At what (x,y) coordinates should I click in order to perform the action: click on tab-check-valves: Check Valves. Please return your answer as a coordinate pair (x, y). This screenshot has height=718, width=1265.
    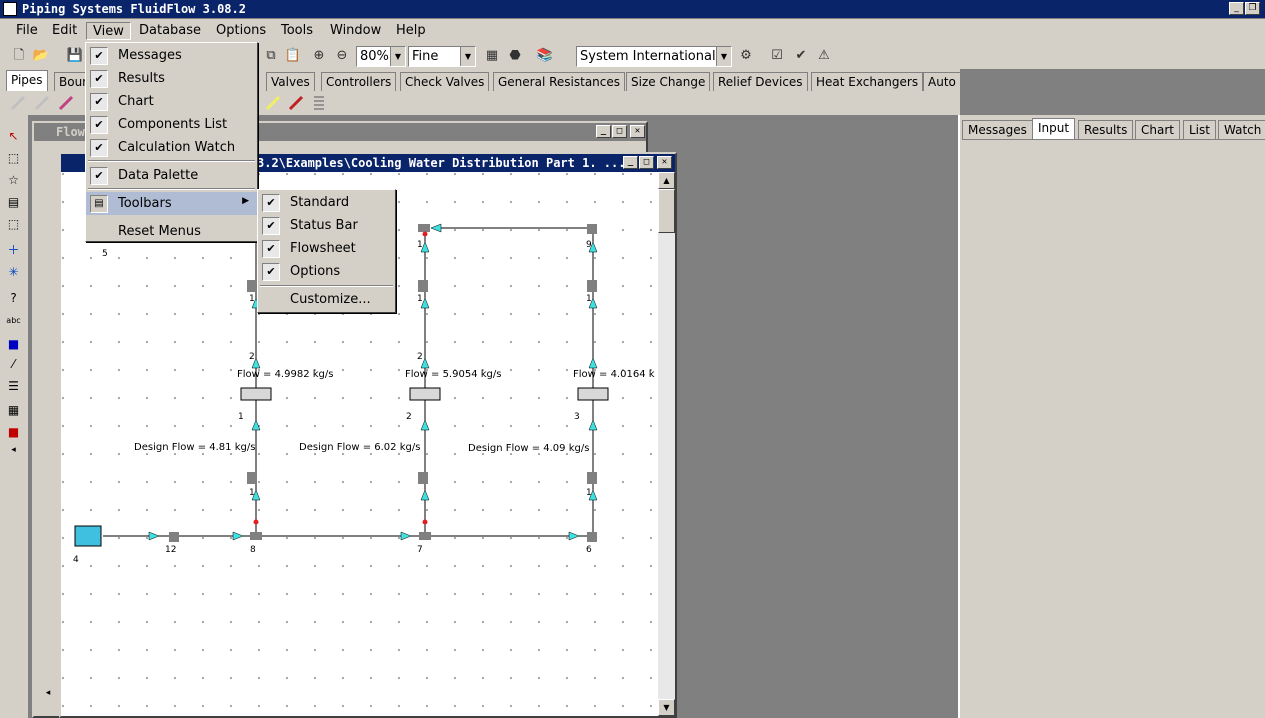
    Looking at the image, I should click on (445, 81).